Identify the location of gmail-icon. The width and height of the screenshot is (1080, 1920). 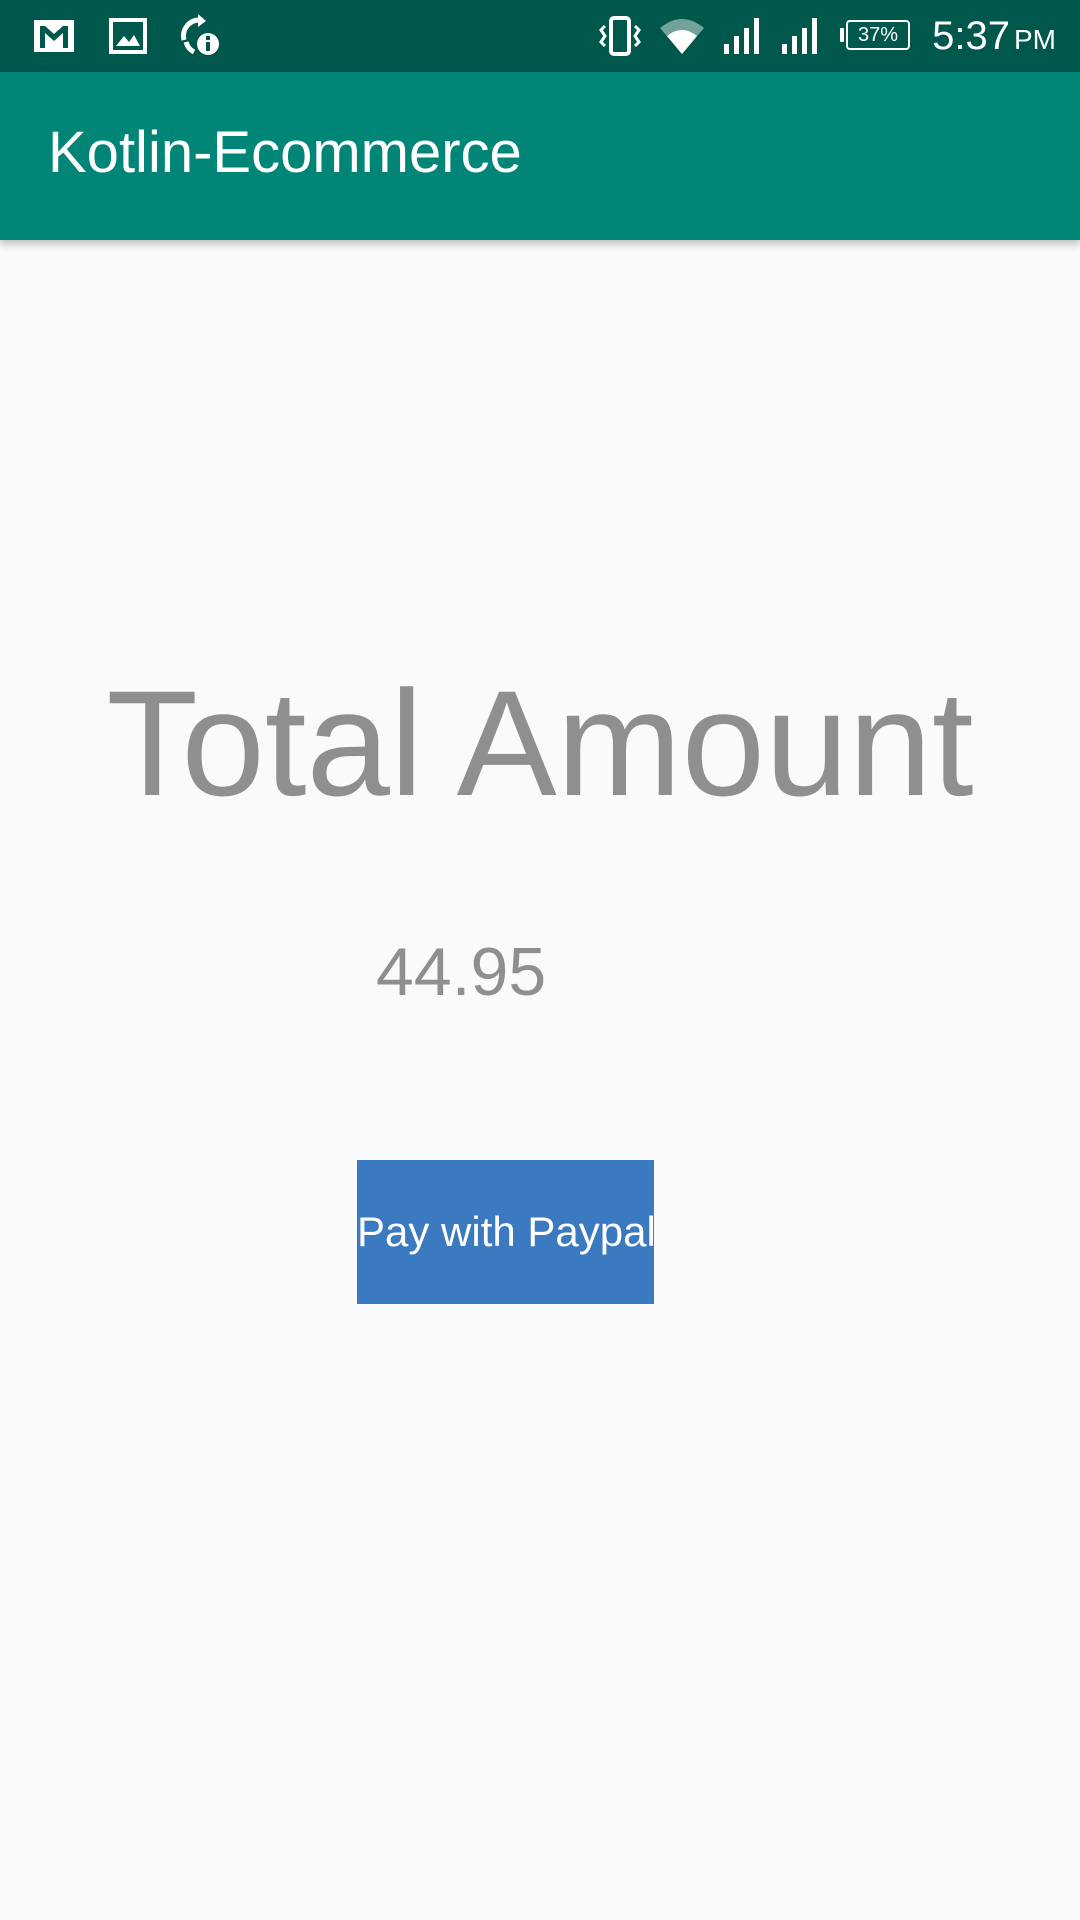
(54, 36).